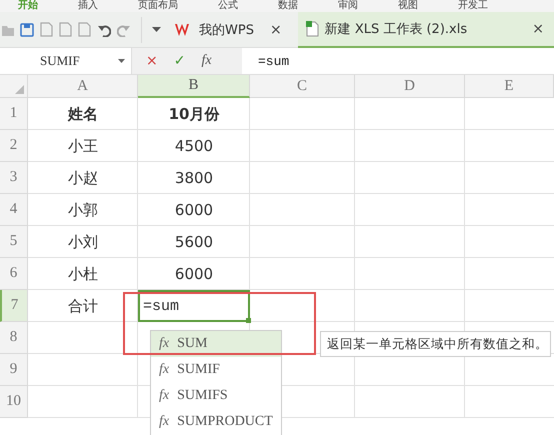 The width and height of the screenshot is (554, 435). What do you see at coordinates (202, 396) in the screenshot?
I see `function-name: SUMIFS` at bounding box center [202, 396].